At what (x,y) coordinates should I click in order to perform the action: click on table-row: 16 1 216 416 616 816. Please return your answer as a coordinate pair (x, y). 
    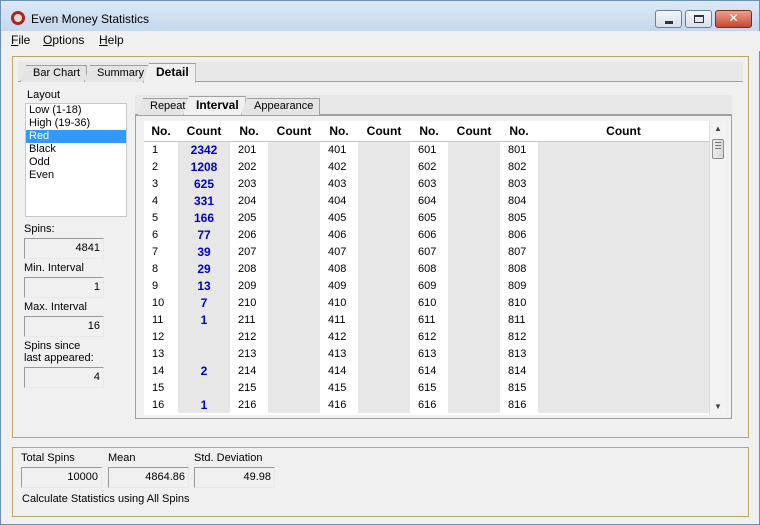
    Looking at the image, I should click on (426, 404).